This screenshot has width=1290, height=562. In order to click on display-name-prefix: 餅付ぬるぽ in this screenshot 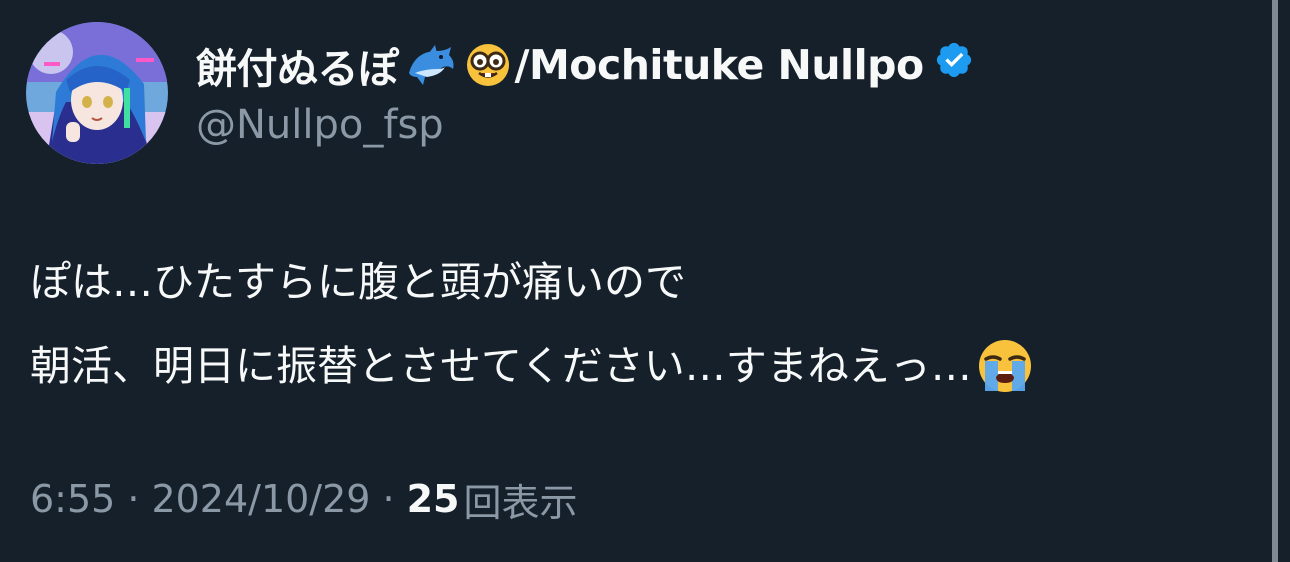, I will do `click(297, 69)`.